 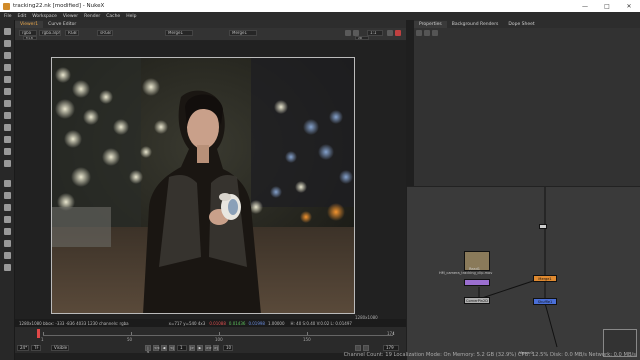 What do you see at coordinates (7, 267) in the screenshot?
I see `help-tool-icon` at bounding box center [7, 267].